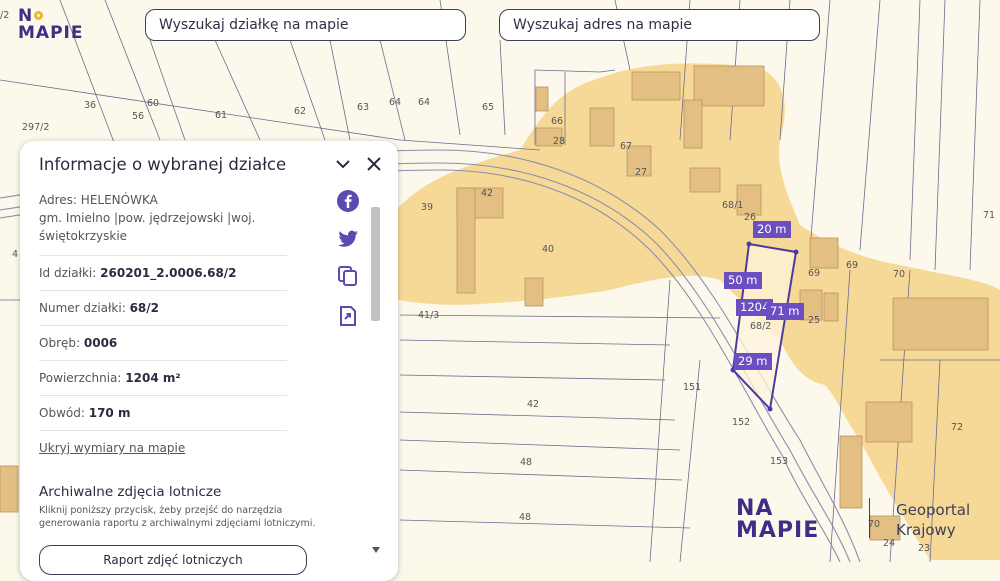 The width and height of the screenshot is (1000, 581). Describe the element at coordinates (39, 15) in the screenshot. I see `logo-dot-icon` at that location.